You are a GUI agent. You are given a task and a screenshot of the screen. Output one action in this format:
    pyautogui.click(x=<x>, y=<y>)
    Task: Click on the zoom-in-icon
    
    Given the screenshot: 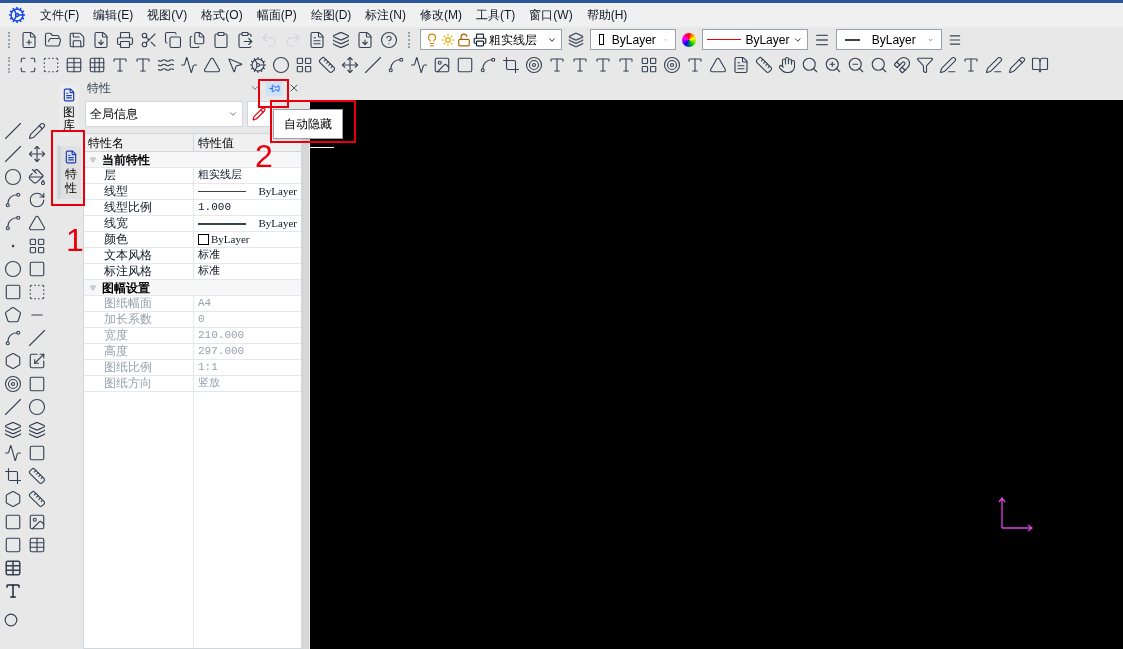 What is the action you would take?
    pyautogui.click(x=833, y=65)
    